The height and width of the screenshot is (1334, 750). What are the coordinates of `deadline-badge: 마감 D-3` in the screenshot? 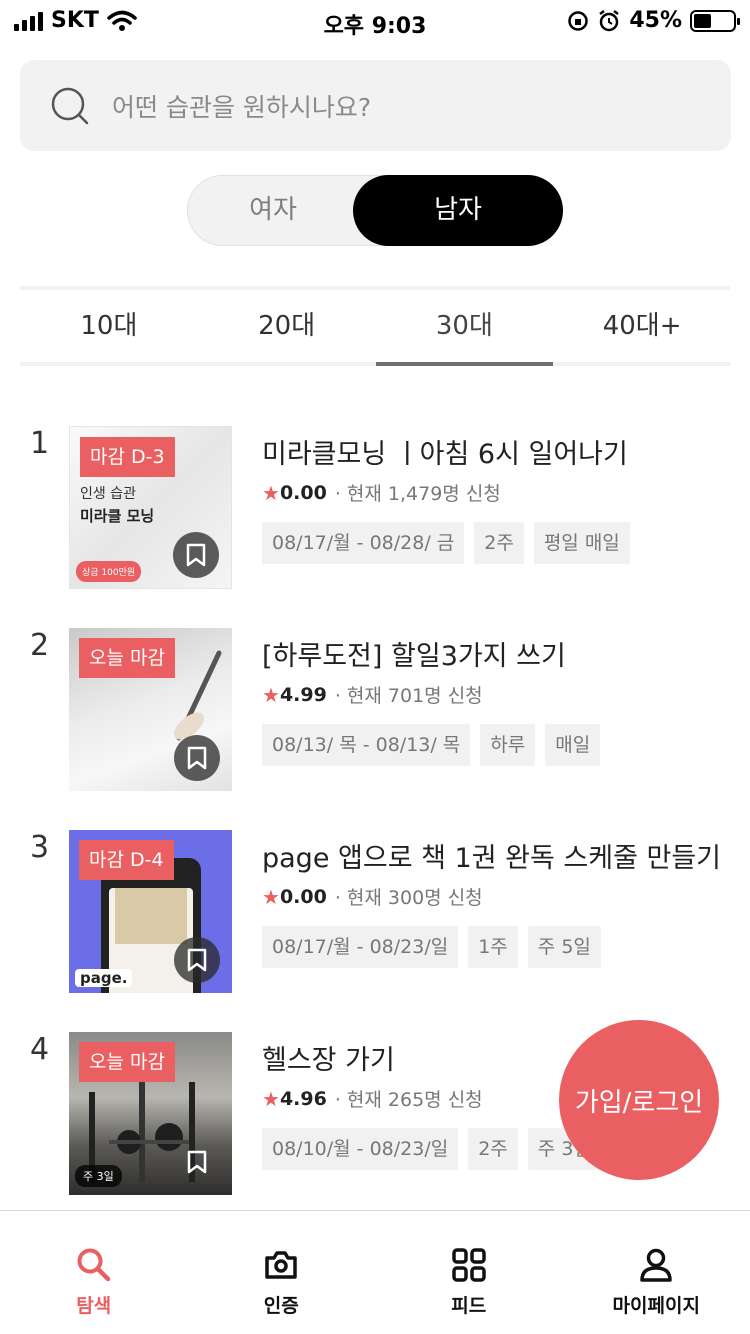 It's located at (127, 457).